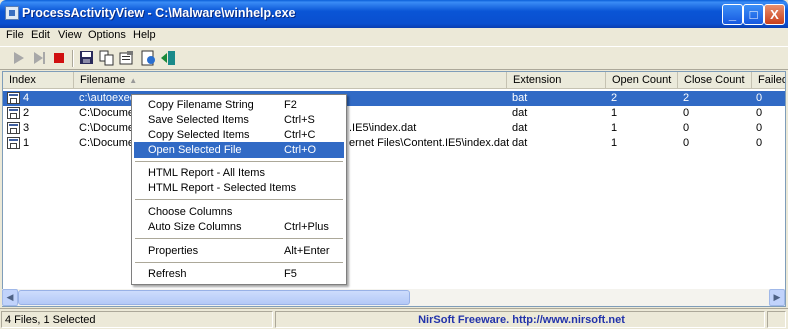 The height and width of the screenshot is (329, 788). I want to click on cell-extension: bat, so click(520, 98).